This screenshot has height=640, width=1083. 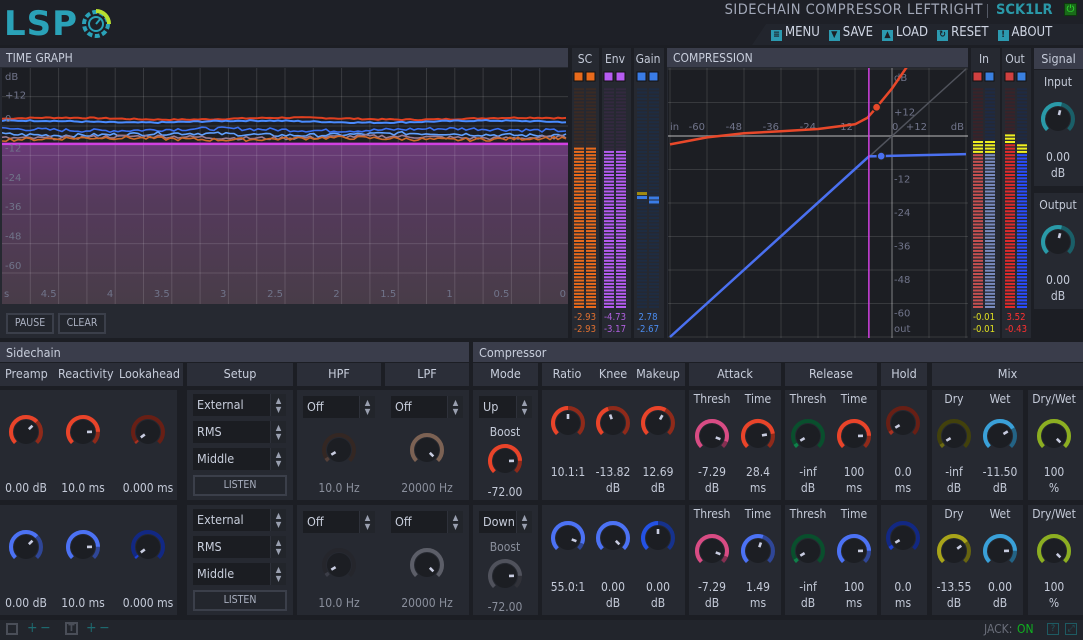 I want to click on sc-source-select-right: External ▲ ▼, so click(x=239, y=520).